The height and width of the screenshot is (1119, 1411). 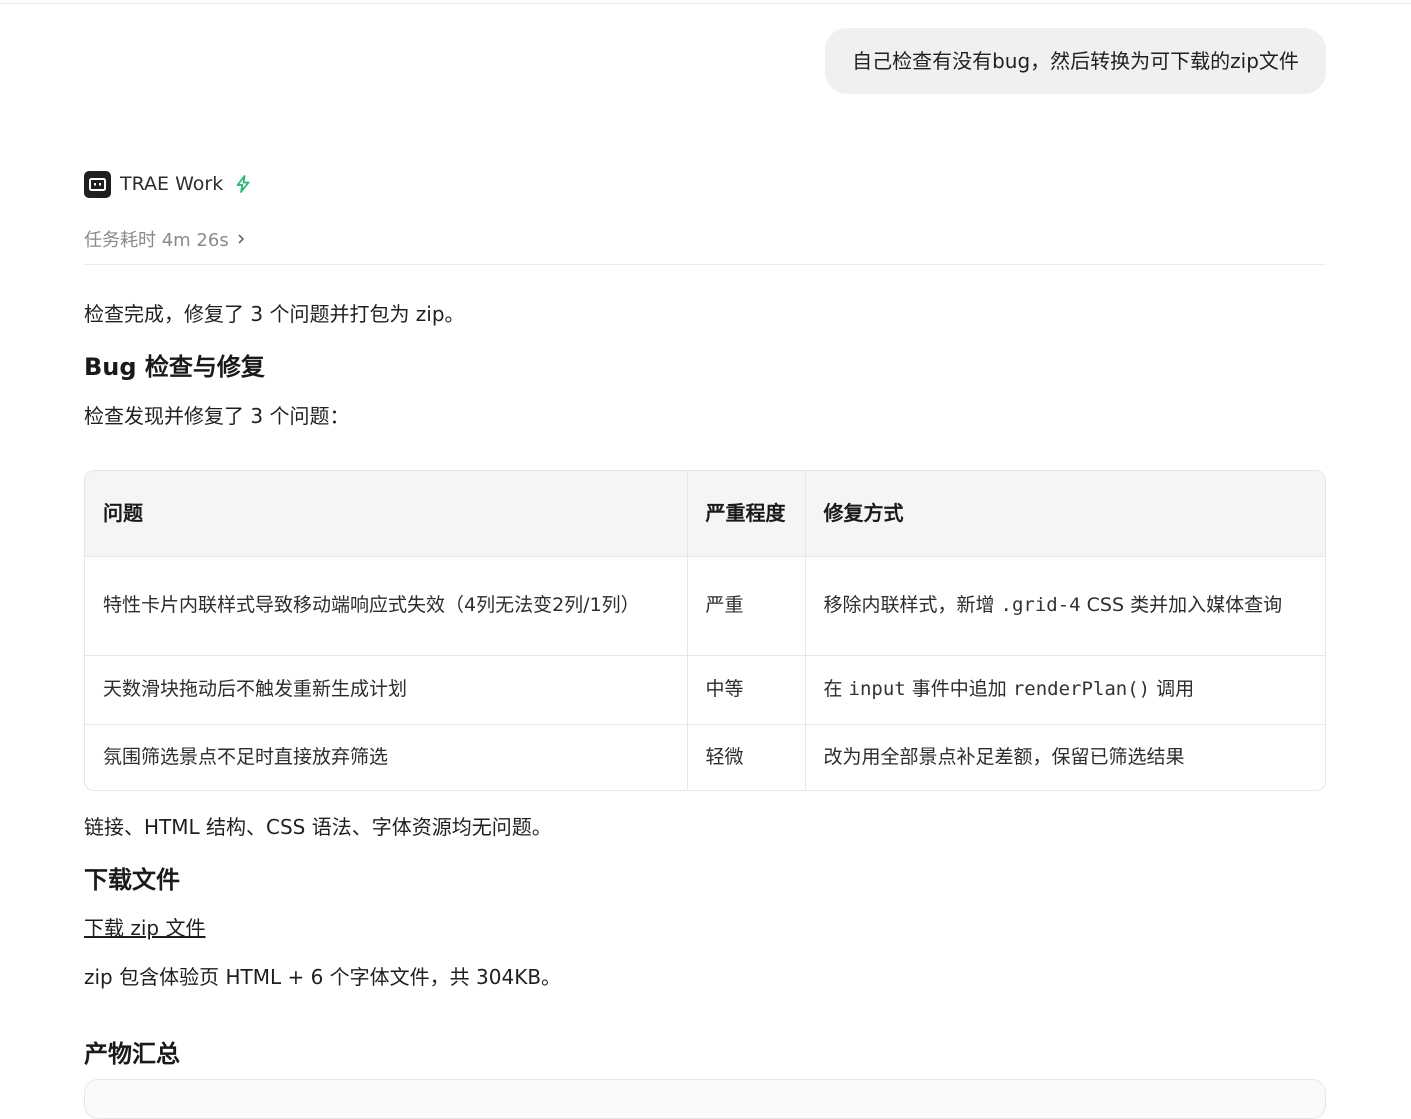 I want to click on section-title-bug: Bug 检查与修复, so click(x=174, y=367).